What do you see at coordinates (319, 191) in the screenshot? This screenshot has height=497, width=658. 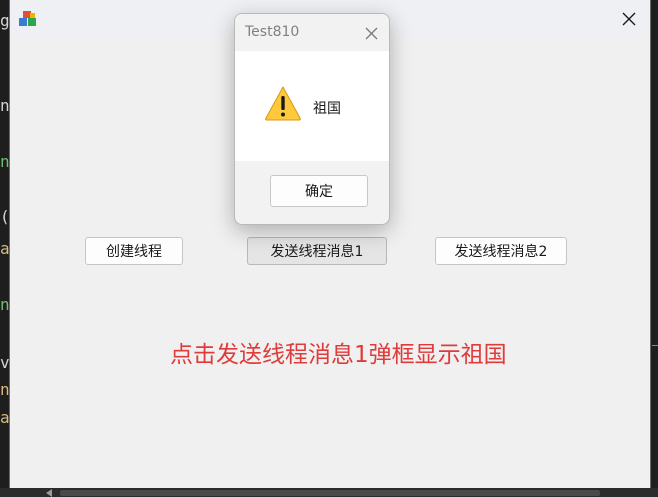 I see `ok-button: 确定` at bounding box center [319, 191].